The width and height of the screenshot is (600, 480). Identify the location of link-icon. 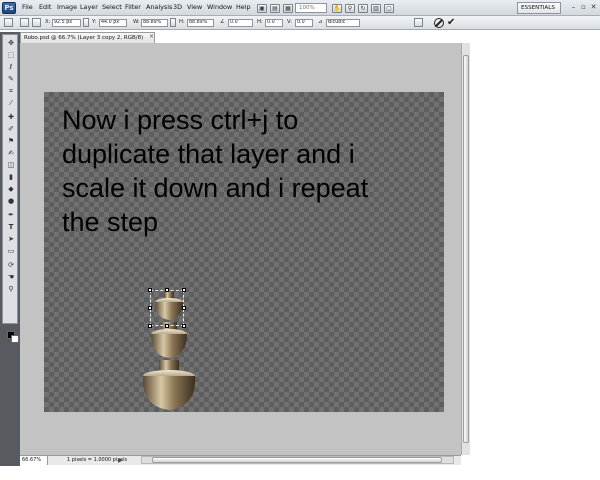
(173, 22).